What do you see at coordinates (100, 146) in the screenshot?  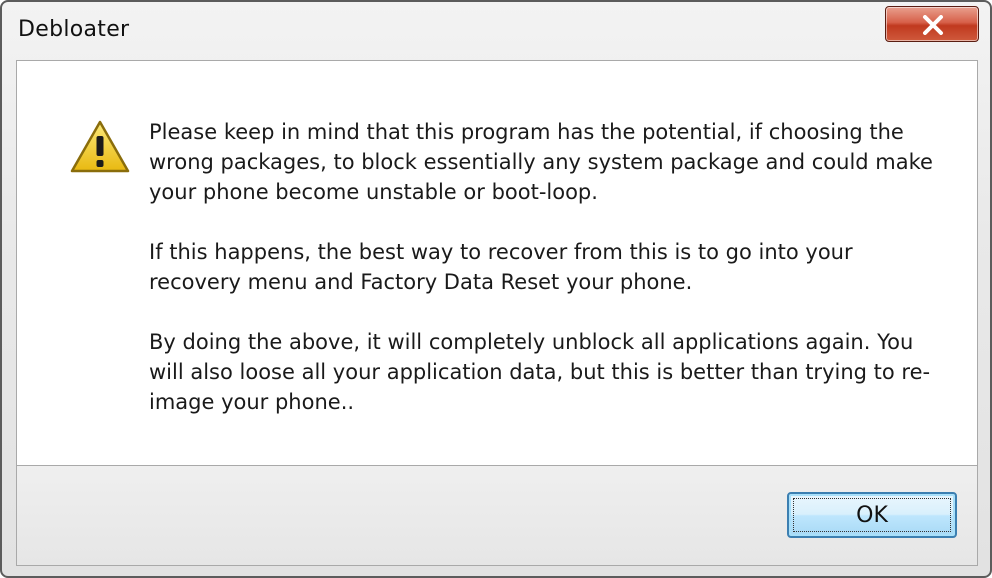 I see `warning-icon` at bounding box center [100, 146].